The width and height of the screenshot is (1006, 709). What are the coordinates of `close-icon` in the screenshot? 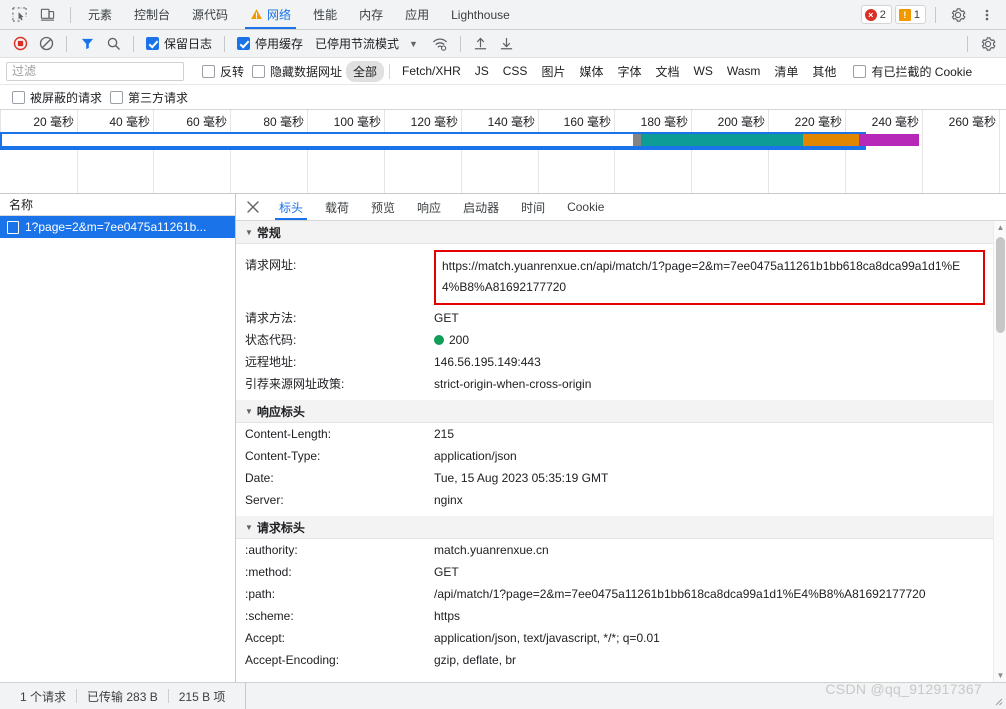 It's located at (253, 207).